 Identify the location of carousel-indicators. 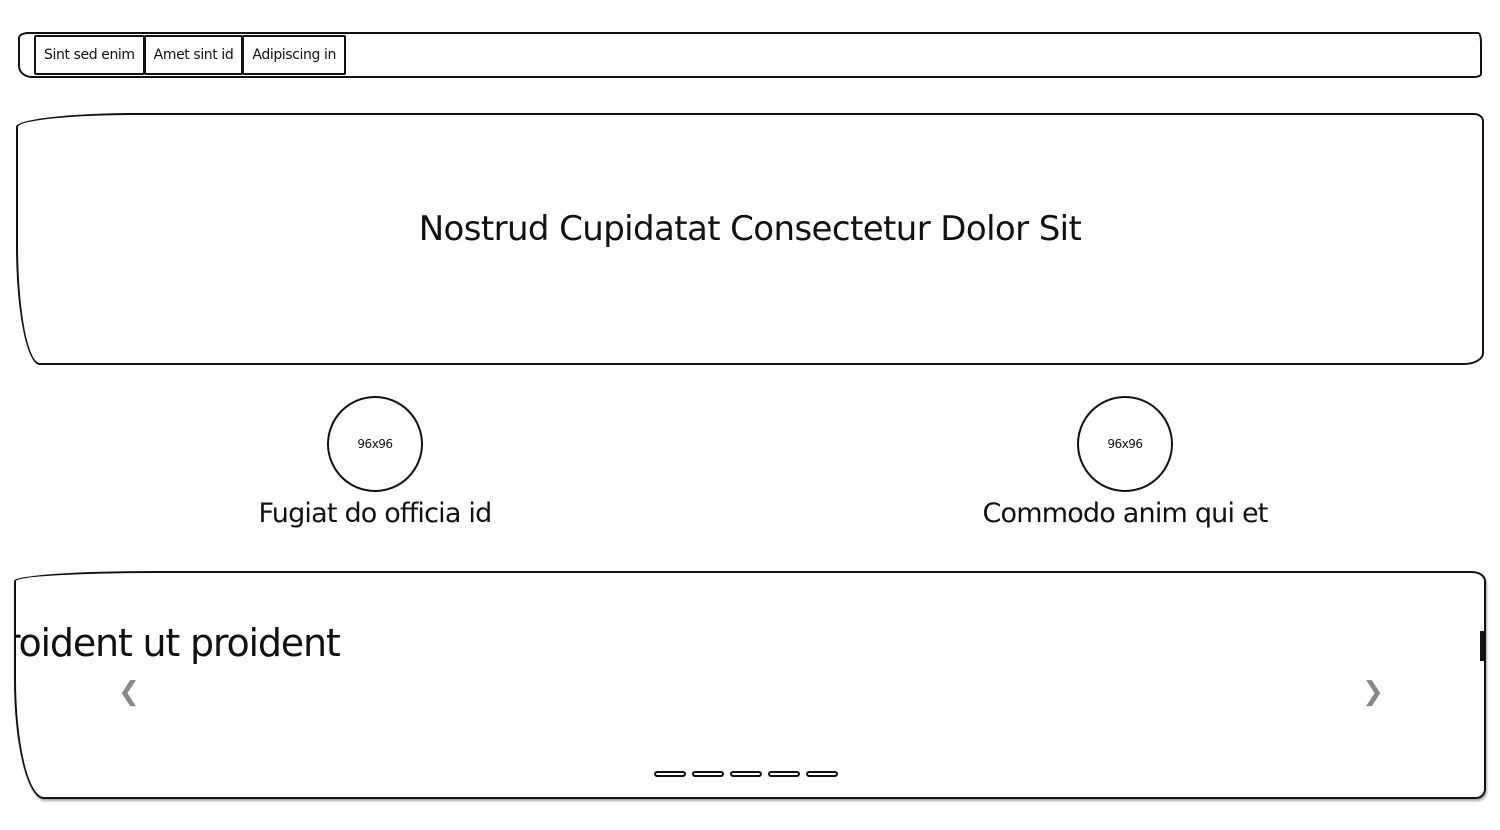
(746, 774).